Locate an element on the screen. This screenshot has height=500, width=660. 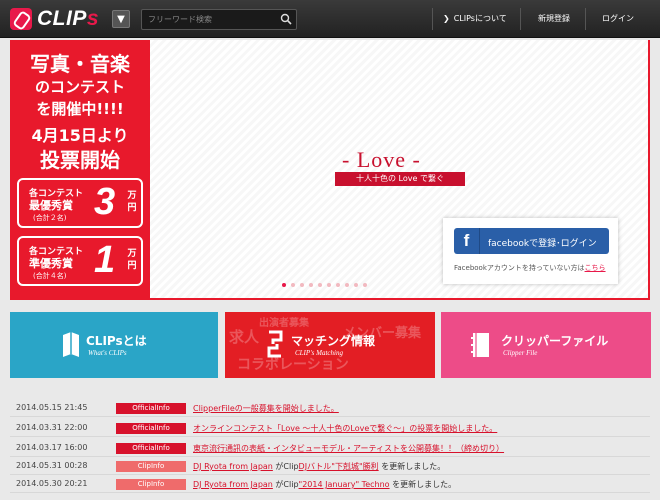
menu-dropdown-button: ▼ is located at coordinates (121, 19).